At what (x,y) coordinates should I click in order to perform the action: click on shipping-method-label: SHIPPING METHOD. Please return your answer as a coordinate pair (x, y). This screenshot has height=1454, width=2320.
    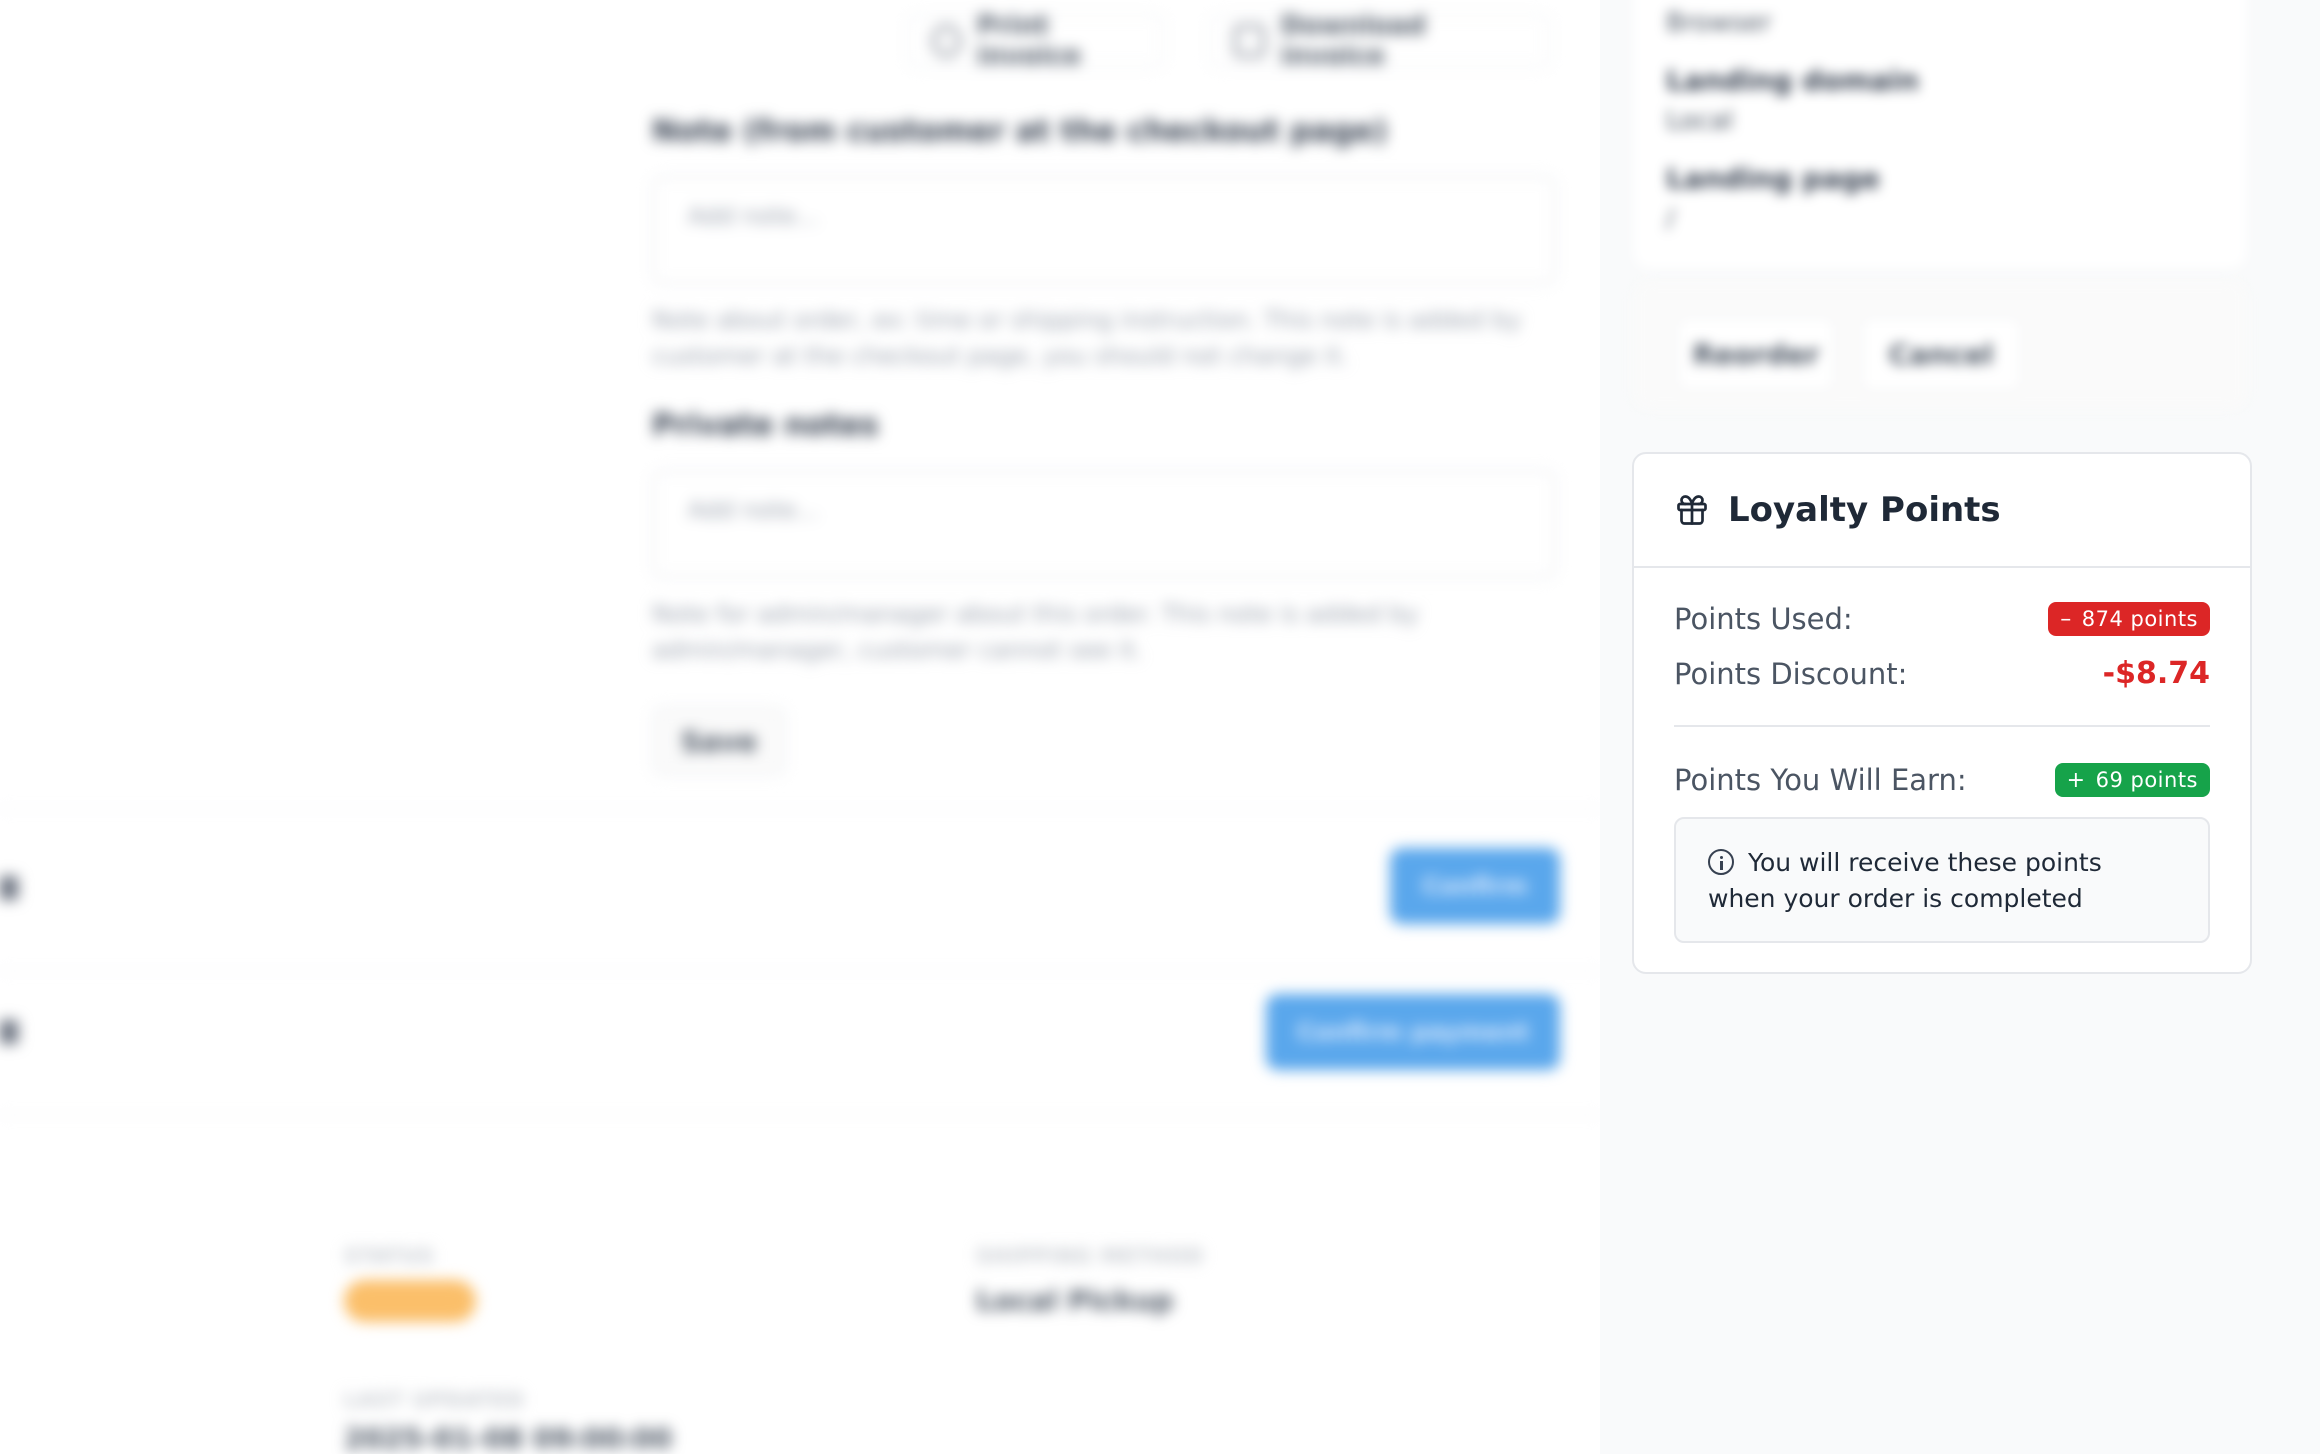
    Looking at the image, I should click on (1090, 1256).